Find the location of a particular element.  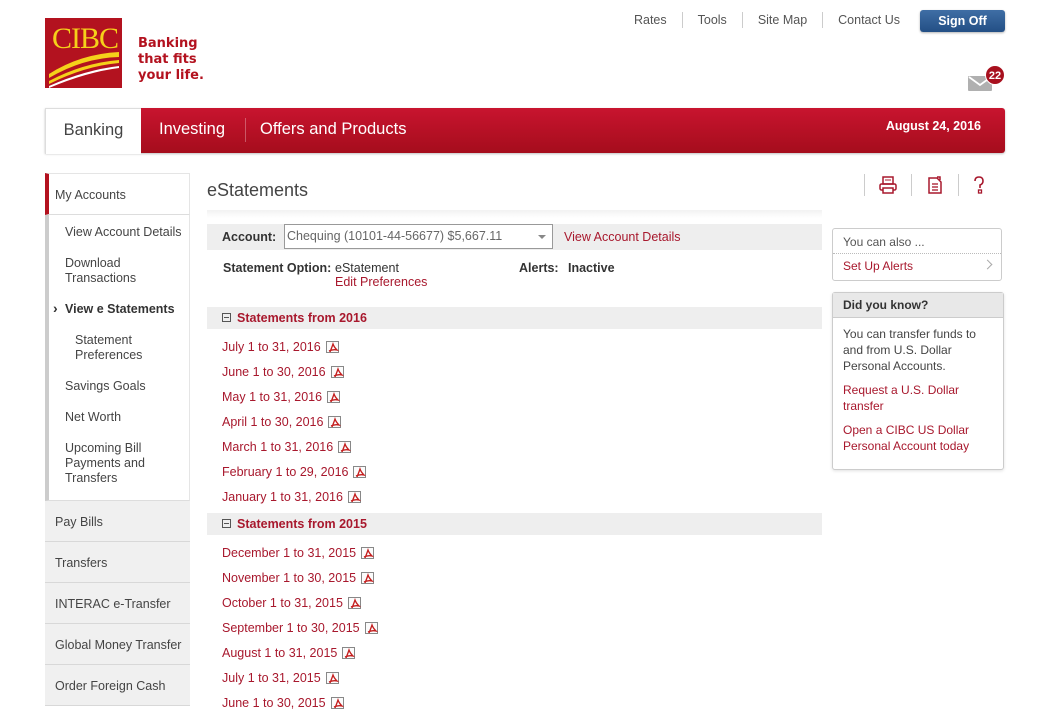

cibc-logo: CIBC is located at coordinates (83, 53).